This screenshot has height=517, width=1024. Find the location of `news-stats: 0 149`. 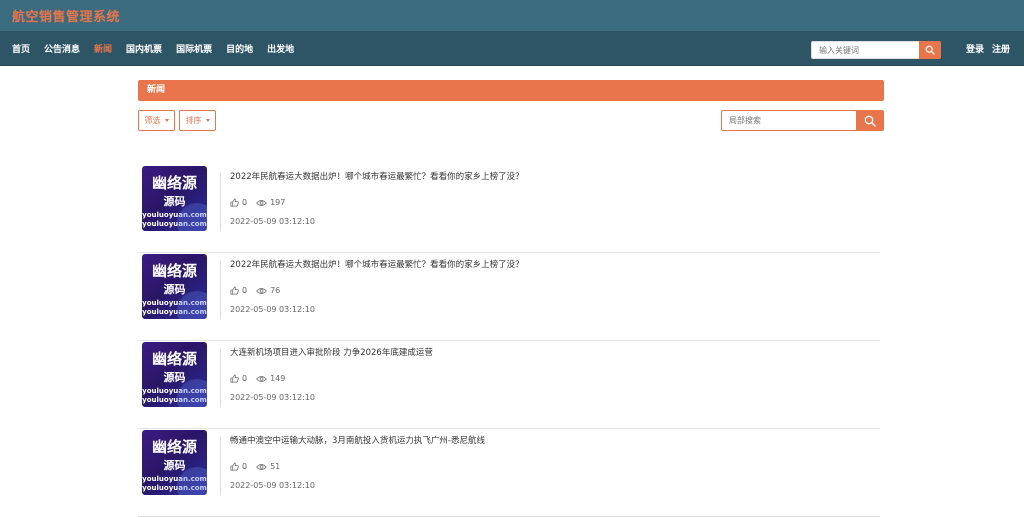

news-stats: 0 149 is located at coordinates (262, 378).